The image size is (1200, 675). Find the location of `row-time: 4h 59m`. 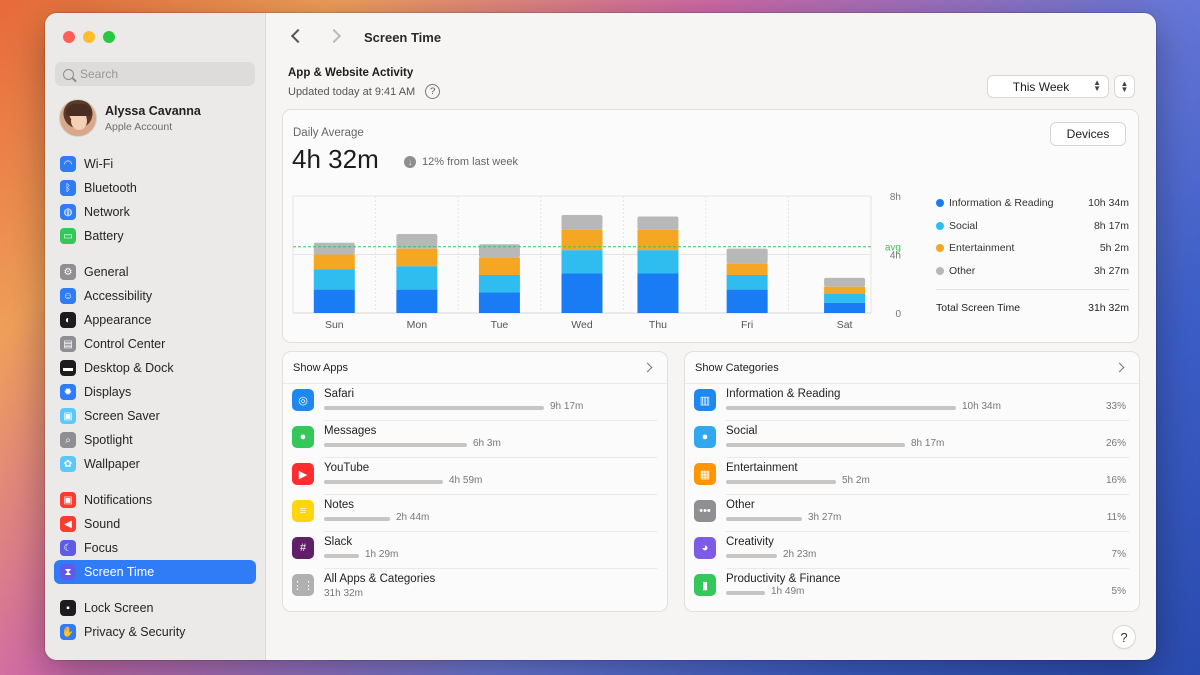

row-time: 4h 59m is located at coordinates (466, 480).